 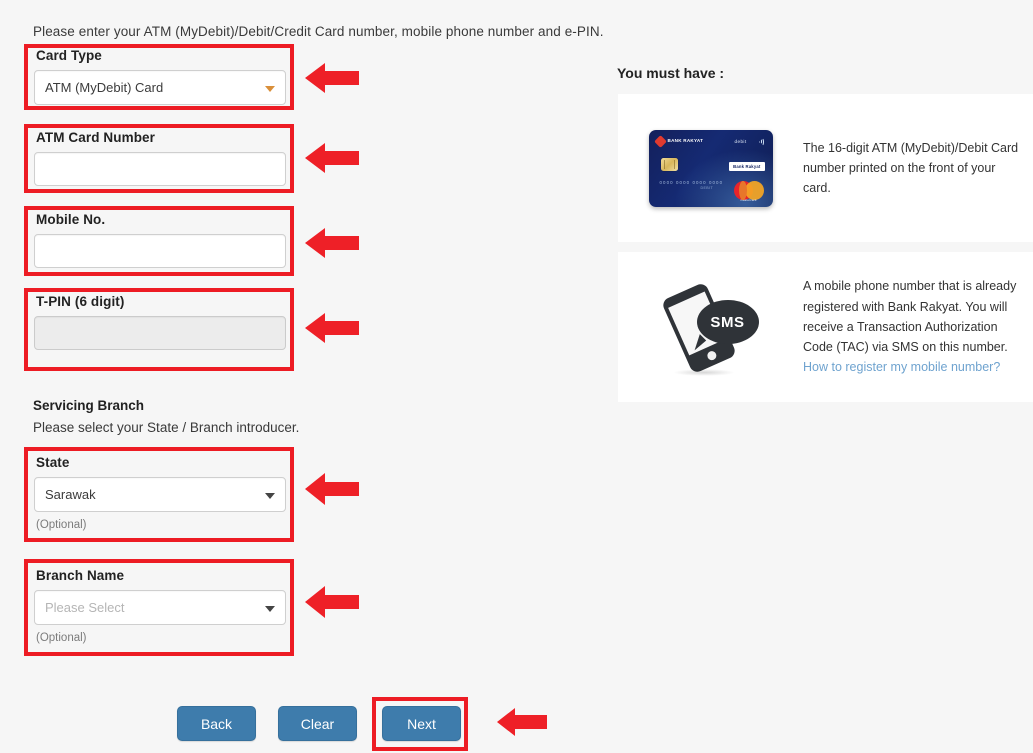 I want to click on mobile-no-label: Mobile No., so click(x=71, y=219).